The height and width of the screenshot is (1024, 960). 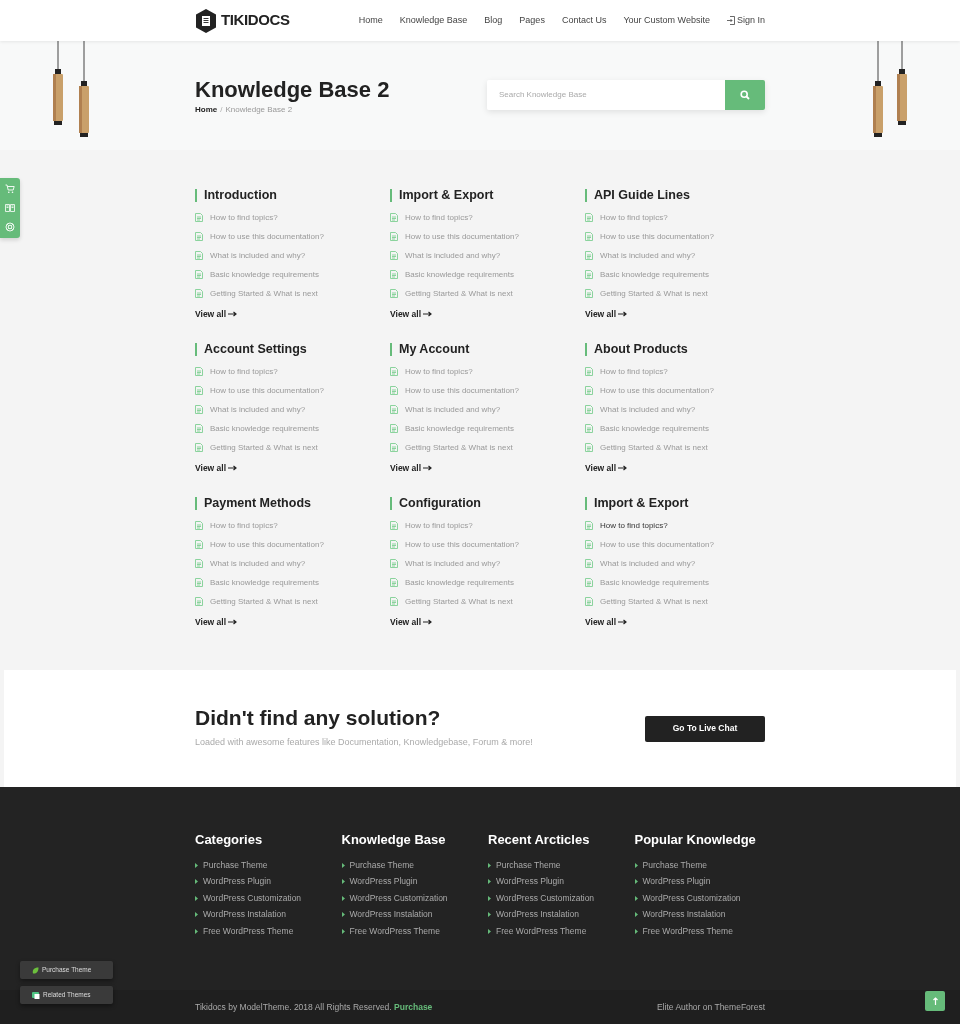 What do you see at coordinates (257, 503) in the screenshot?
I see `category-title: Payment Methods` at bounding box center [257, 503].